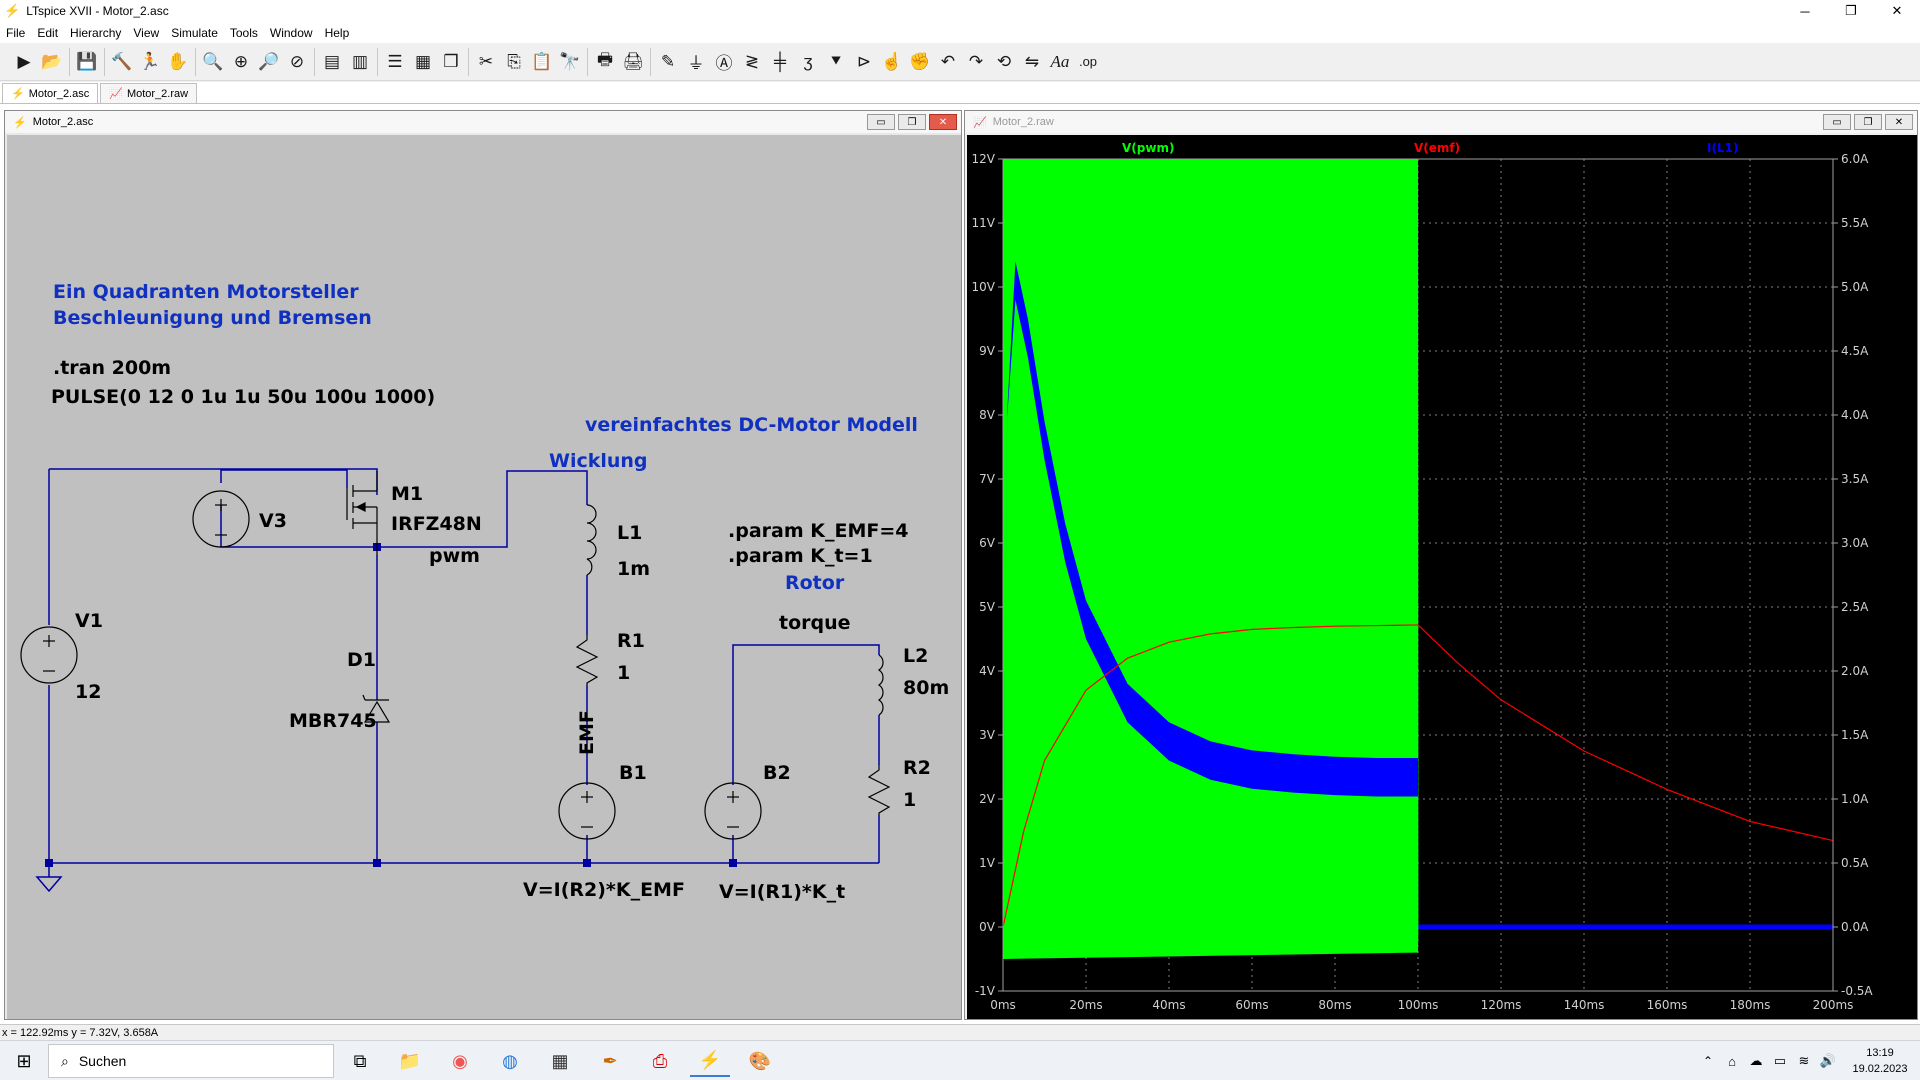  Describe the element at coordinates (591, 540) in the screenshot. I see `l1-inductor-symbol` at that location.